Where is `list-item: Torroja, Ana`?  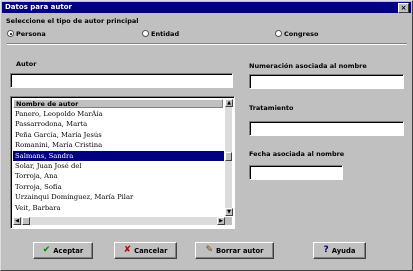
list-item: Torroja, Ana is located at coordinates (118, 176).